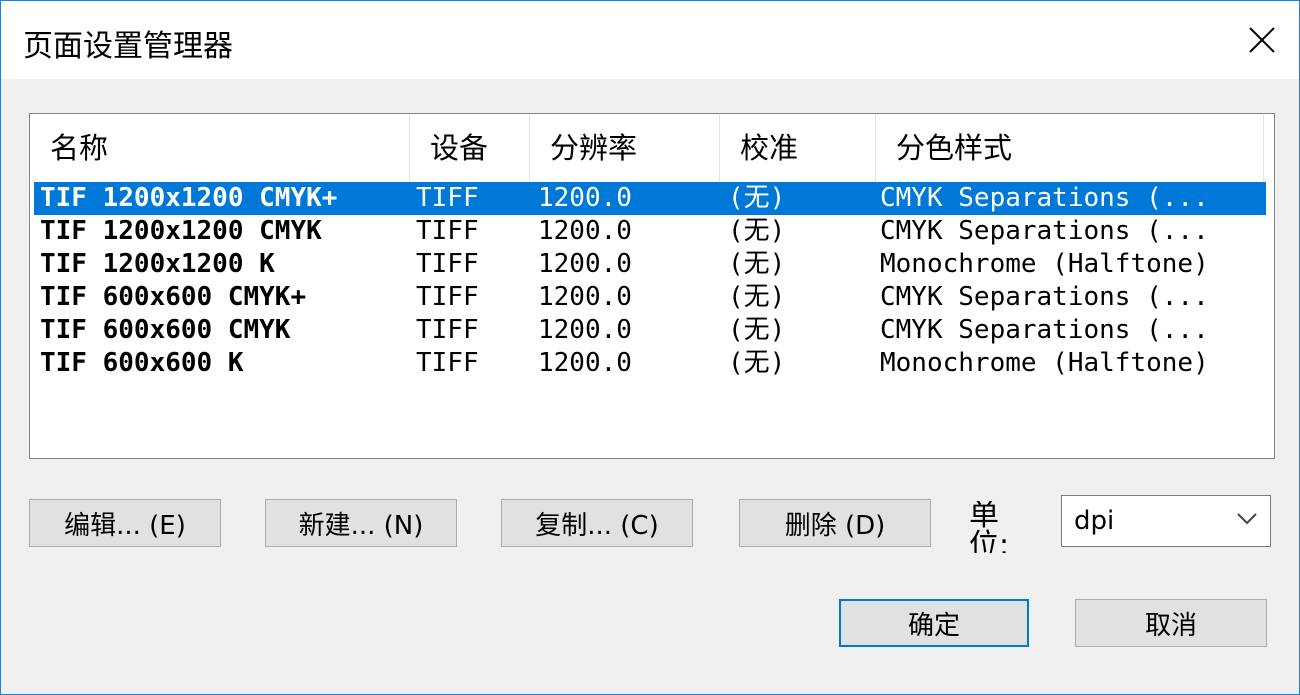 The width and height of the screenshot is (1300, 695). I want to click on column-header-resolution: 分辨率, so click(625, 148).